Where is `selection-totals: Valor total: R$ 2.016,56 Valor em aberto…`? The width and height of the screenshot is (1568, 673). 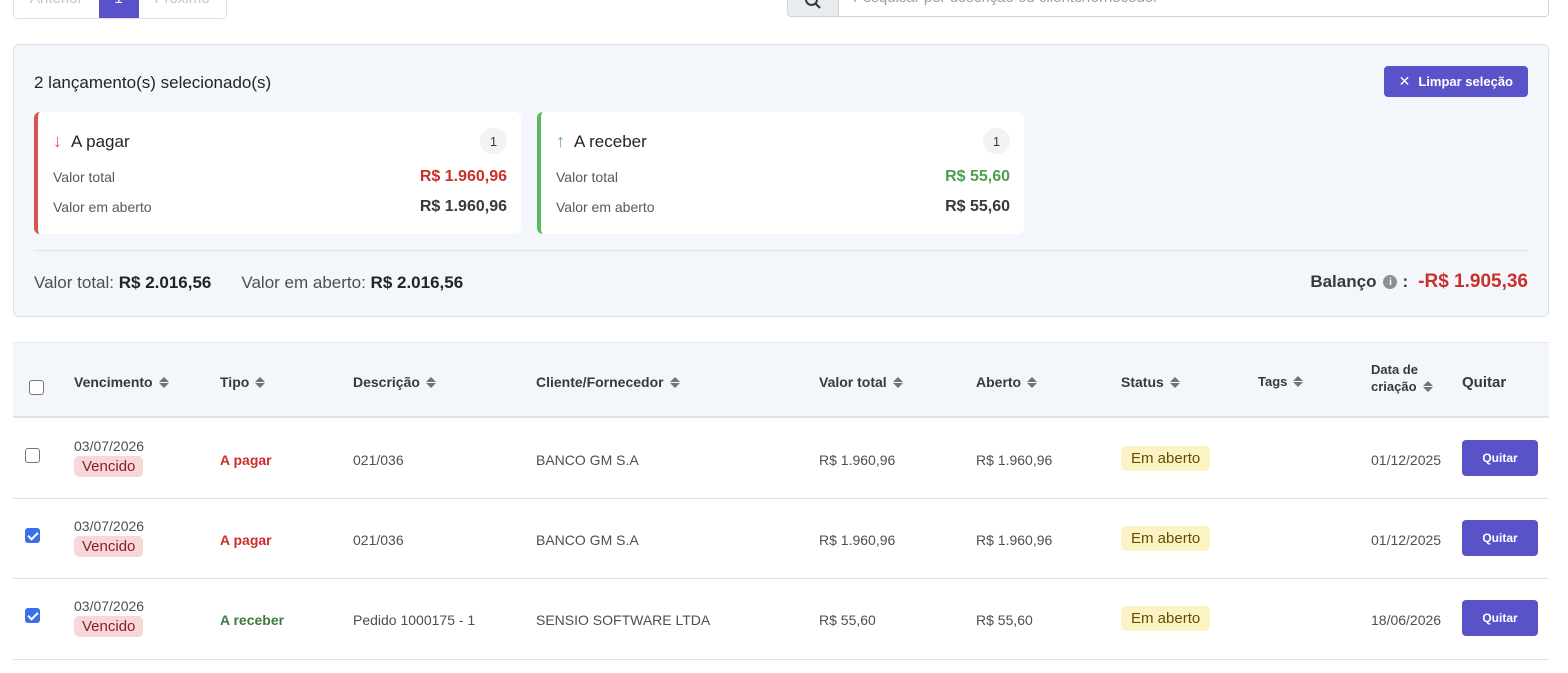 selection-totals: Valor total: R$ 2.016,56 Valor em aberto… is located at coordinates (248, 283).